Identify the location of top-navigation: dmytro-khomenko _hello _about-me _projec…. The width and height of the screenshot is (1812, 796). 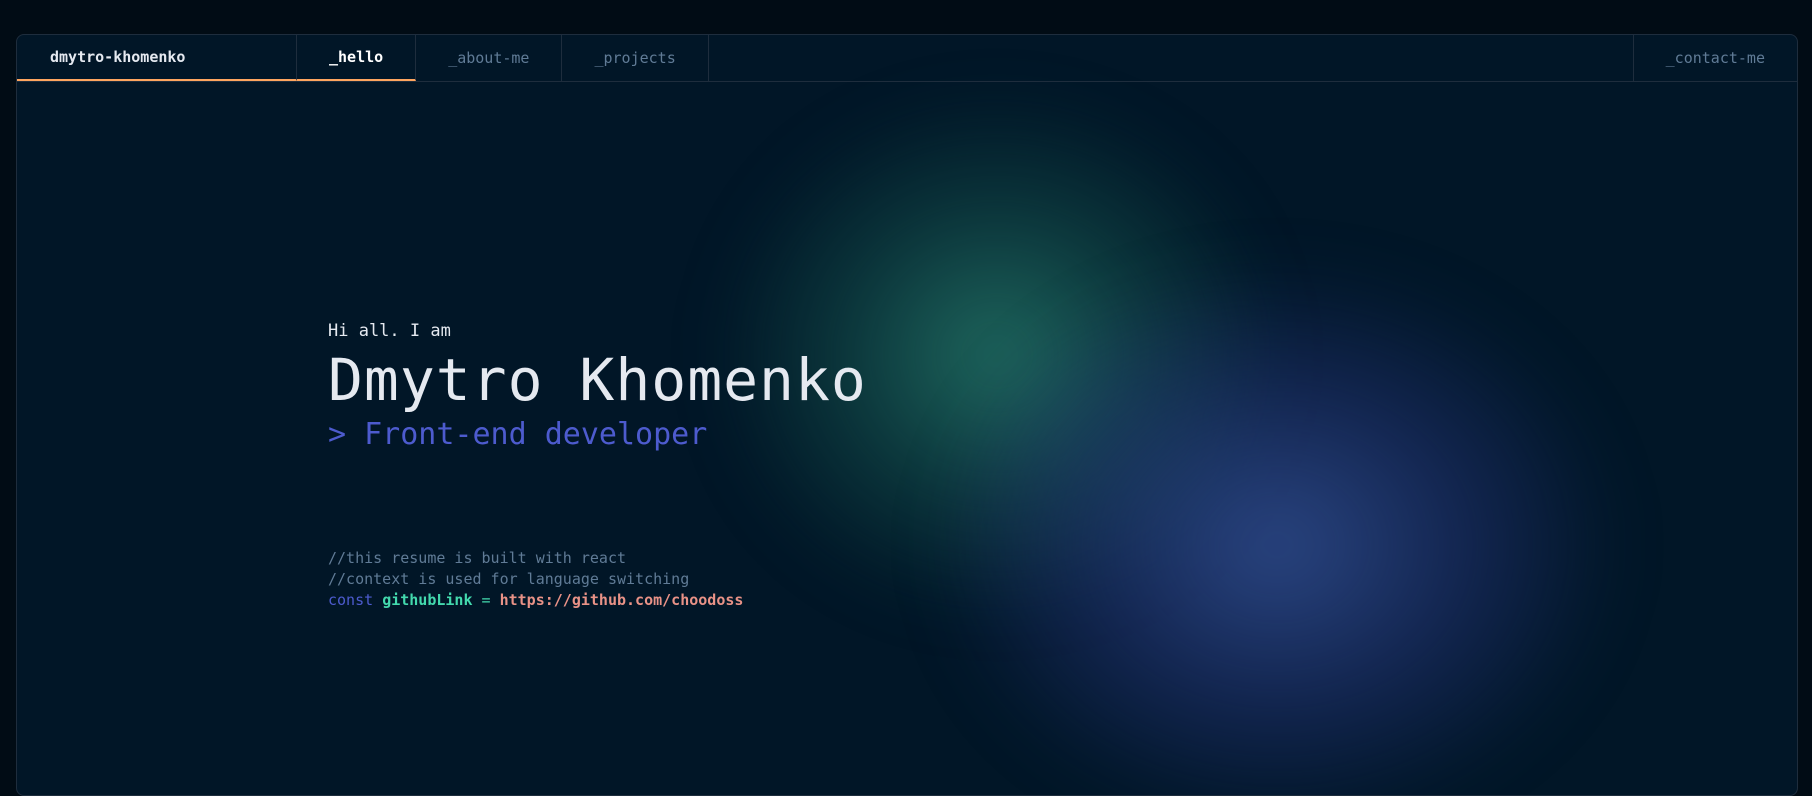
(907, 58).